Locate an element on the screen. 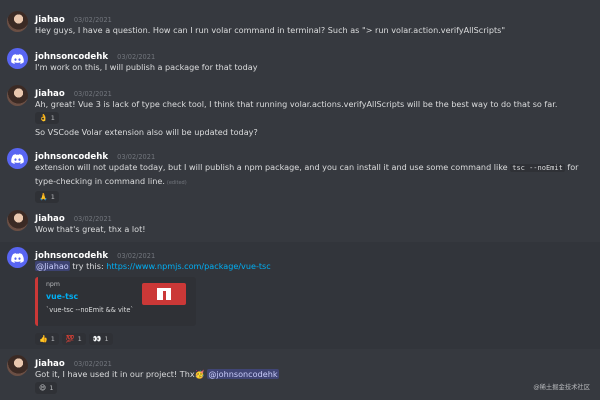 This screenshot has height=400, width=600. reaction-hundred: 💯 1 is located at coordinates (73, 339).